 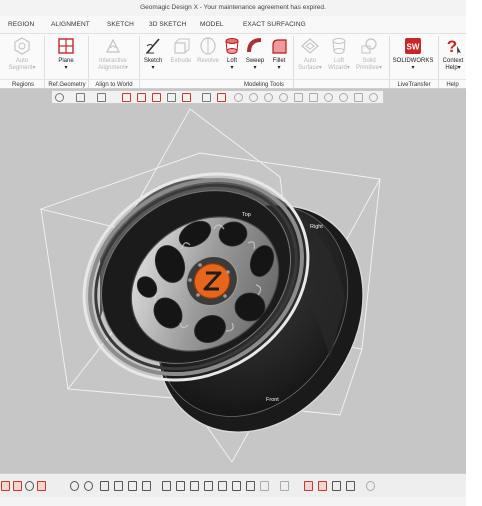 I want to click on display-wire-icon, so click(x=41, y=486).